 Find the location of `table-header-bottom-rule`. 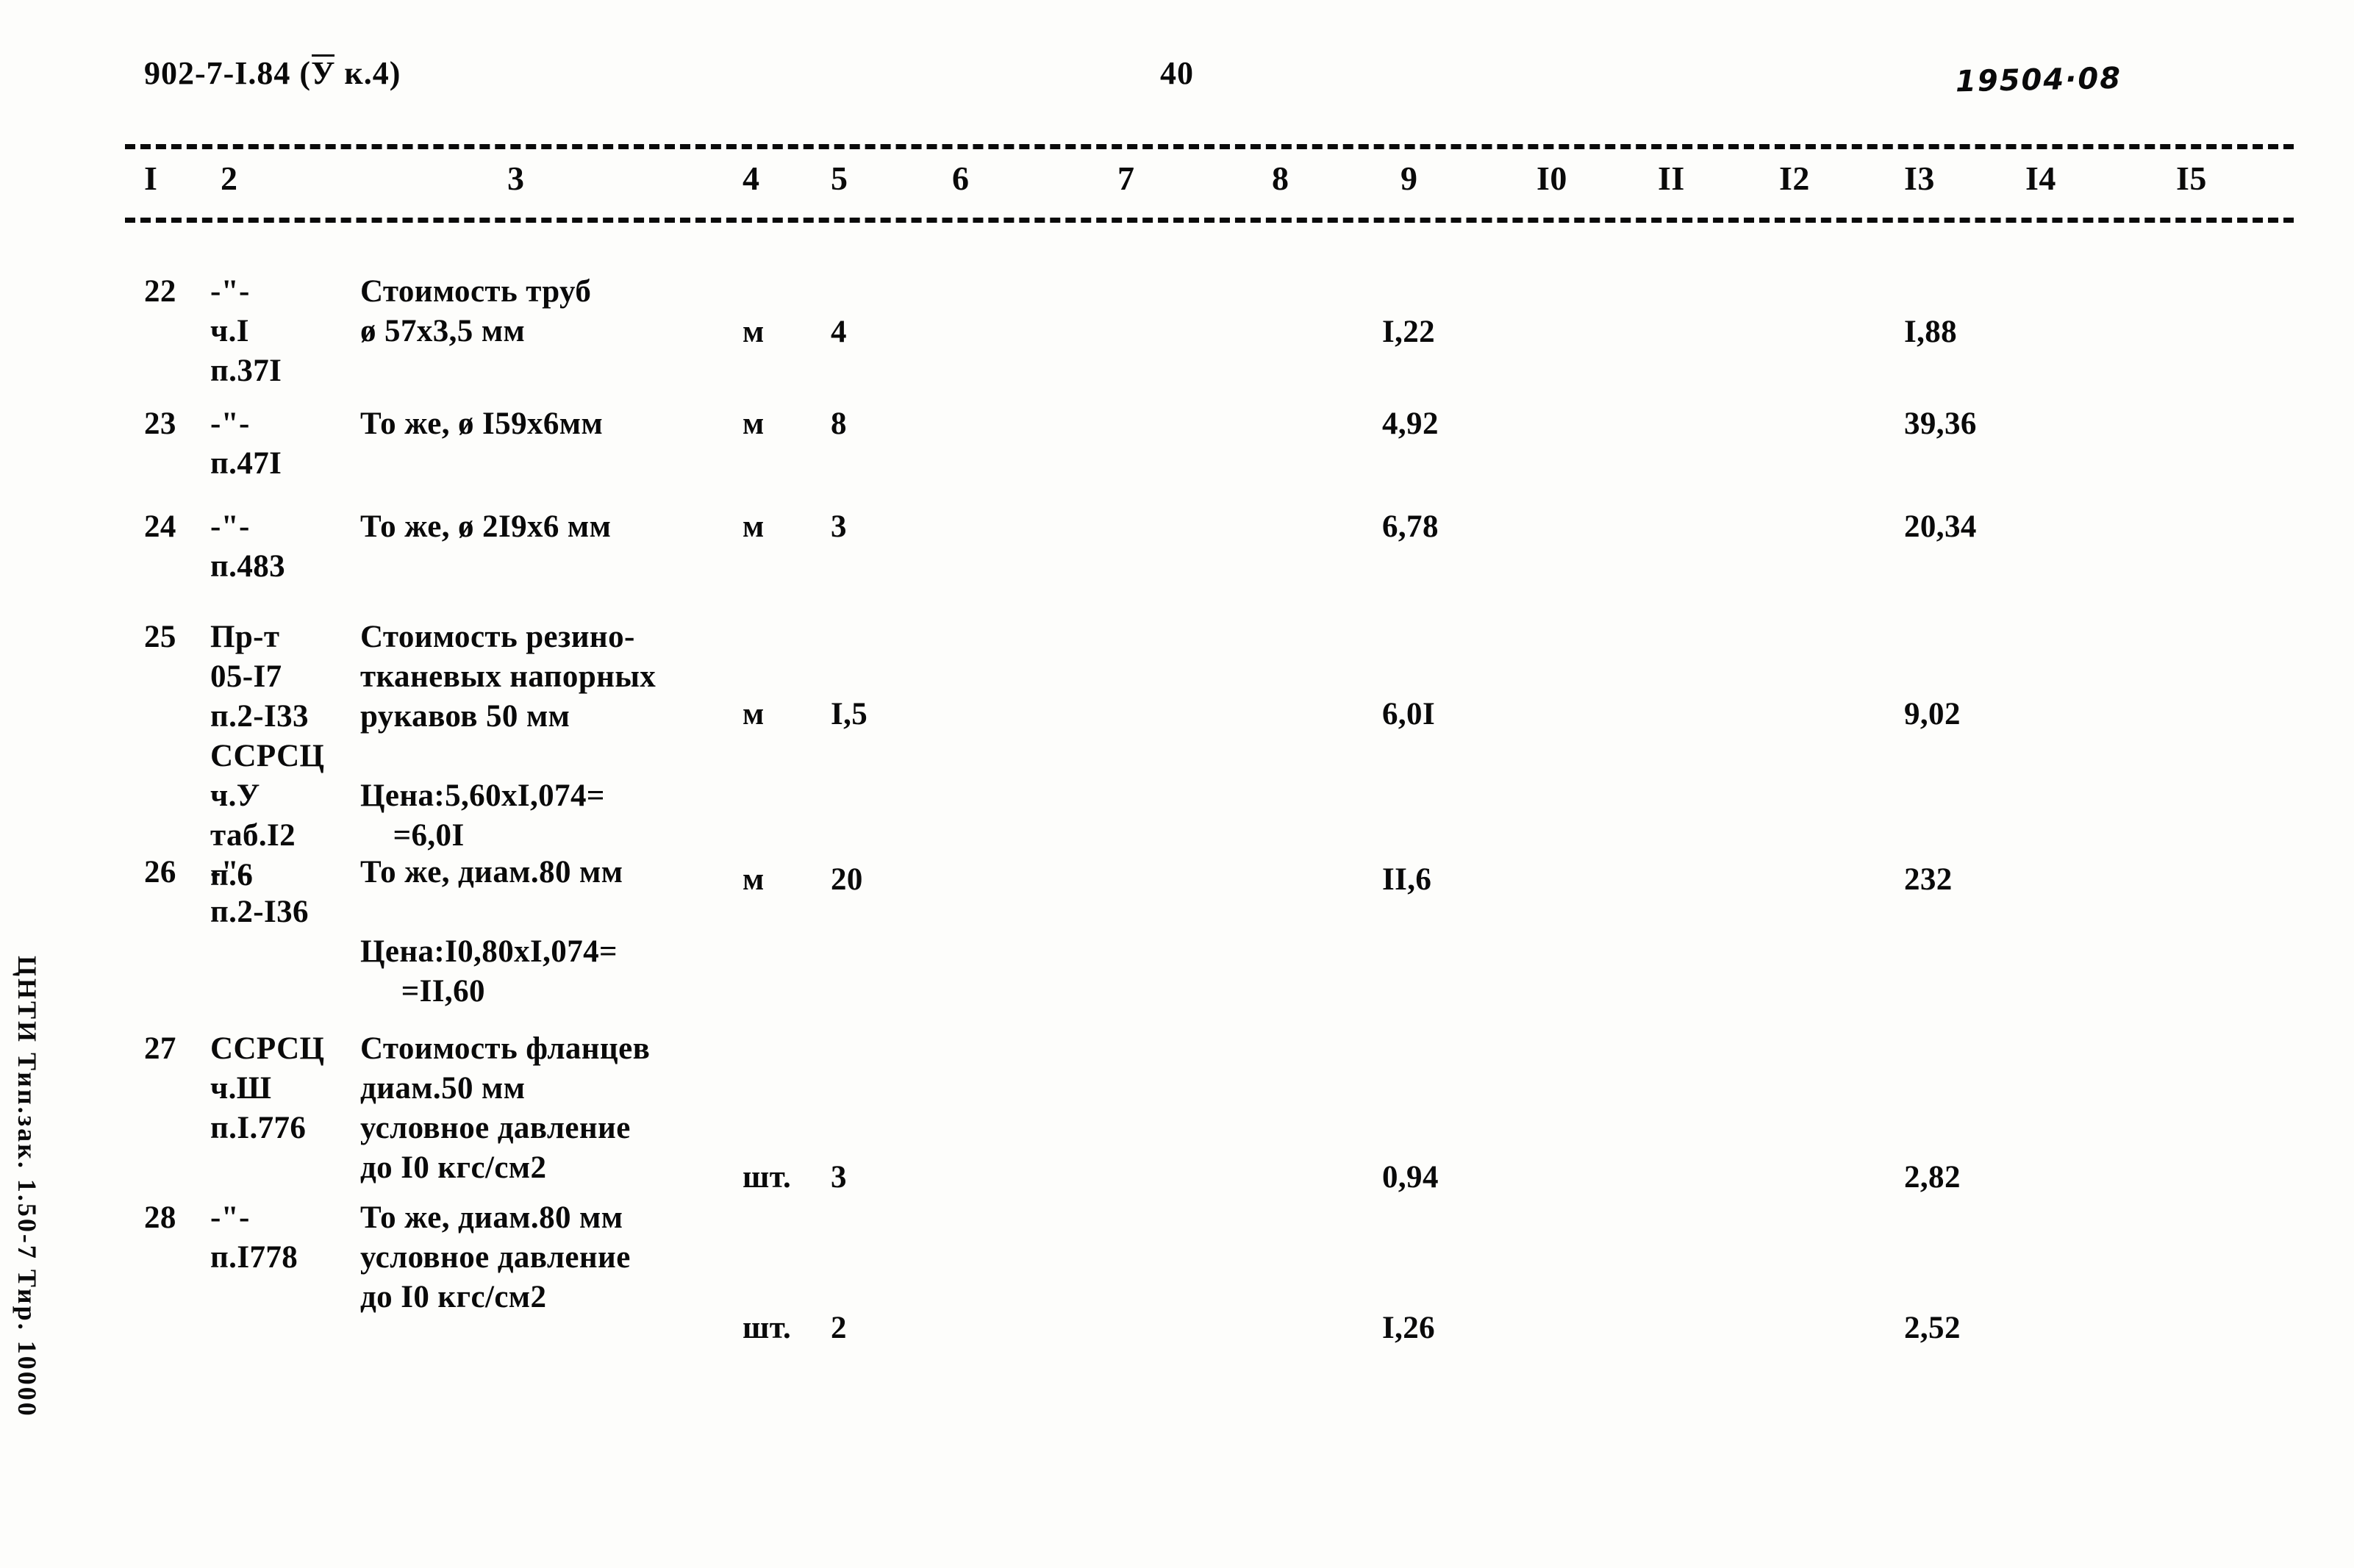

table-header-bottom-rule is located at coordinates (1209, 220).